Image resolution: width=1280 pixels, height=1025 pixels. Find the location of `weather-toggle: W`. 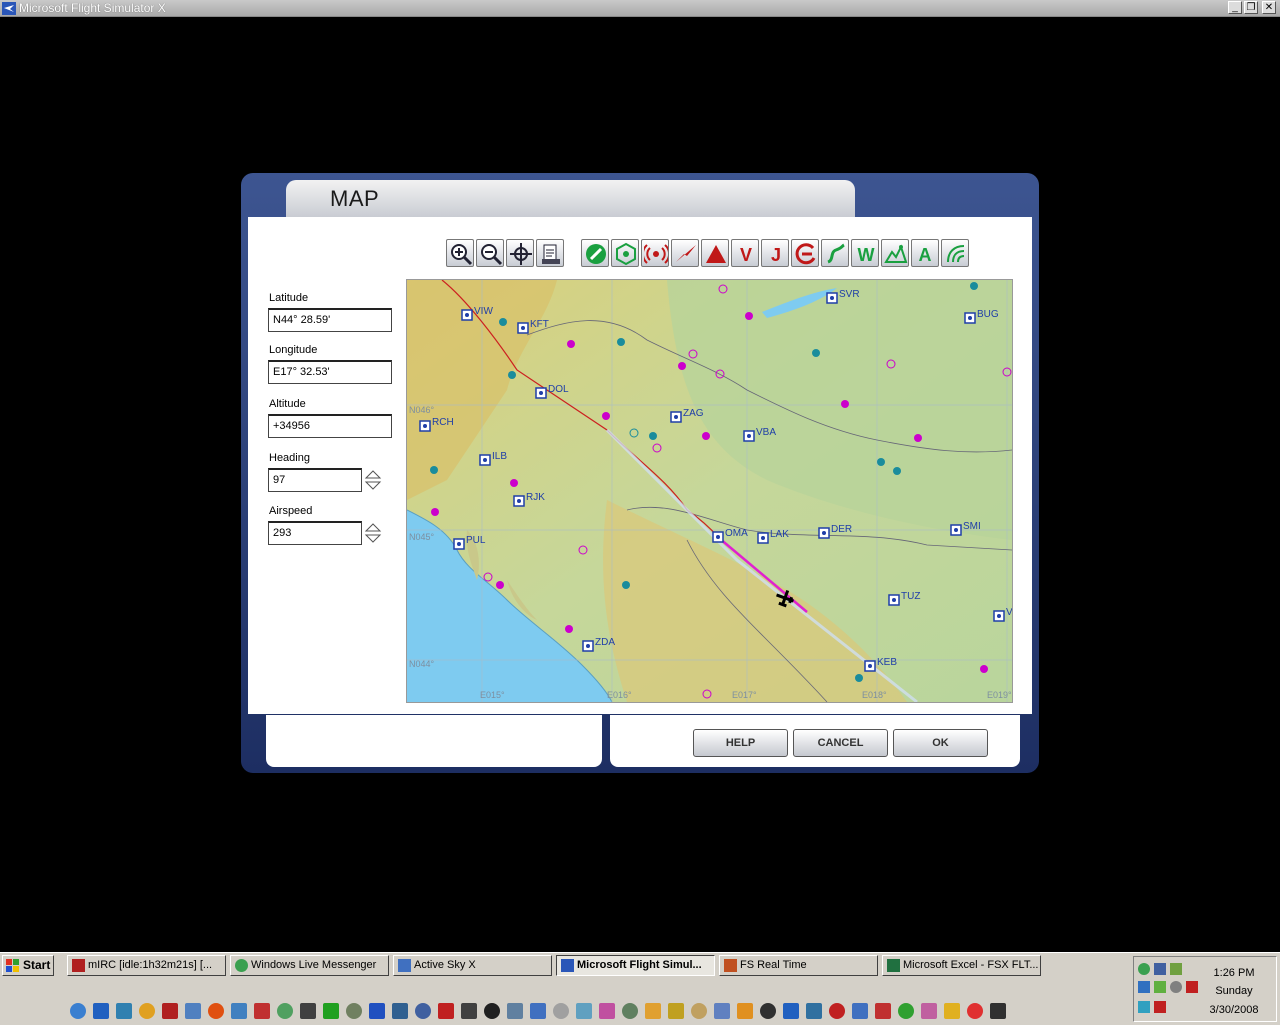

weather-toggle: W is located at coordinates (865, 253).